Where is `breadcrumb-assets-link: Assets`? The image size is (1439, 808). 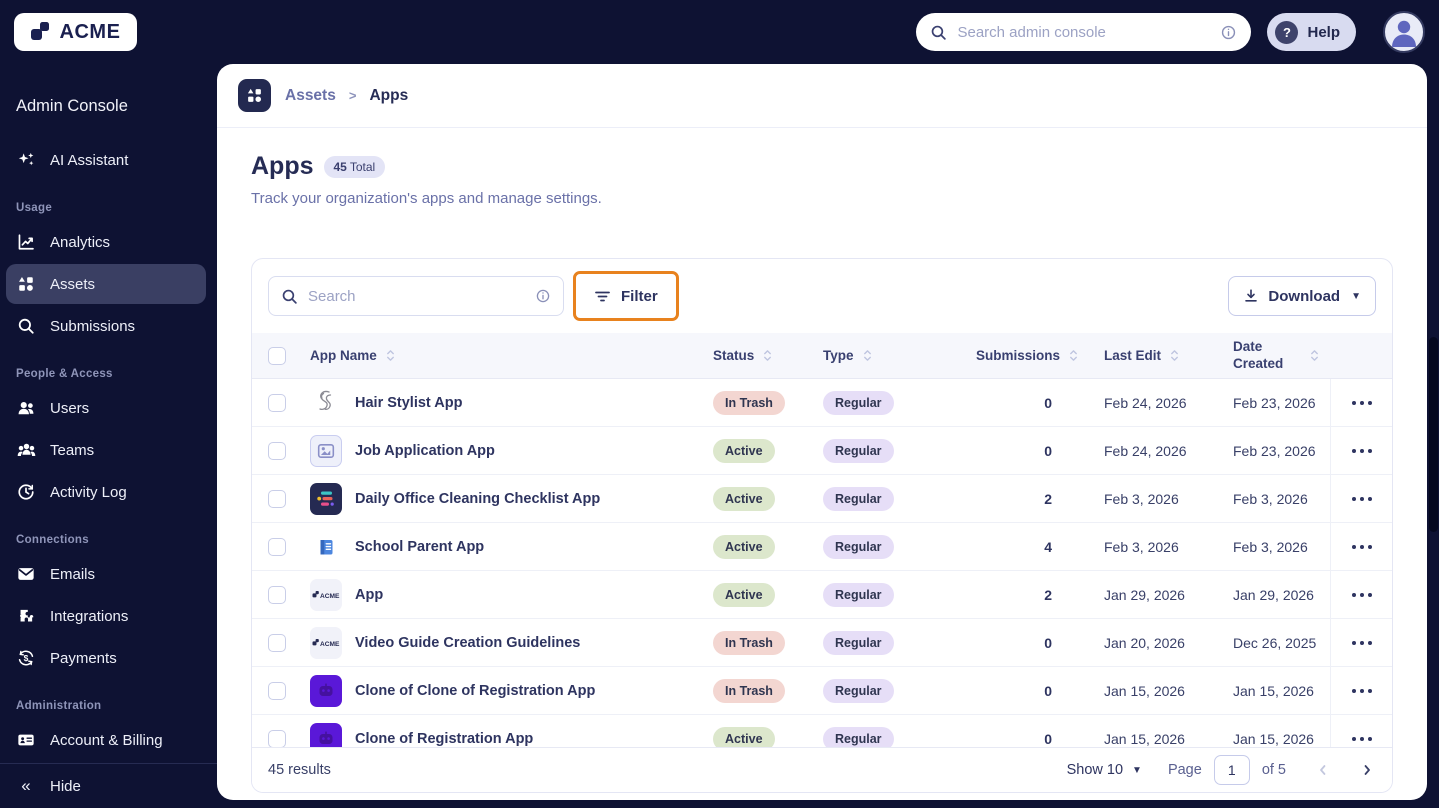
breadcrumb-assets-link: Assets is located at coordinates (310, 96).